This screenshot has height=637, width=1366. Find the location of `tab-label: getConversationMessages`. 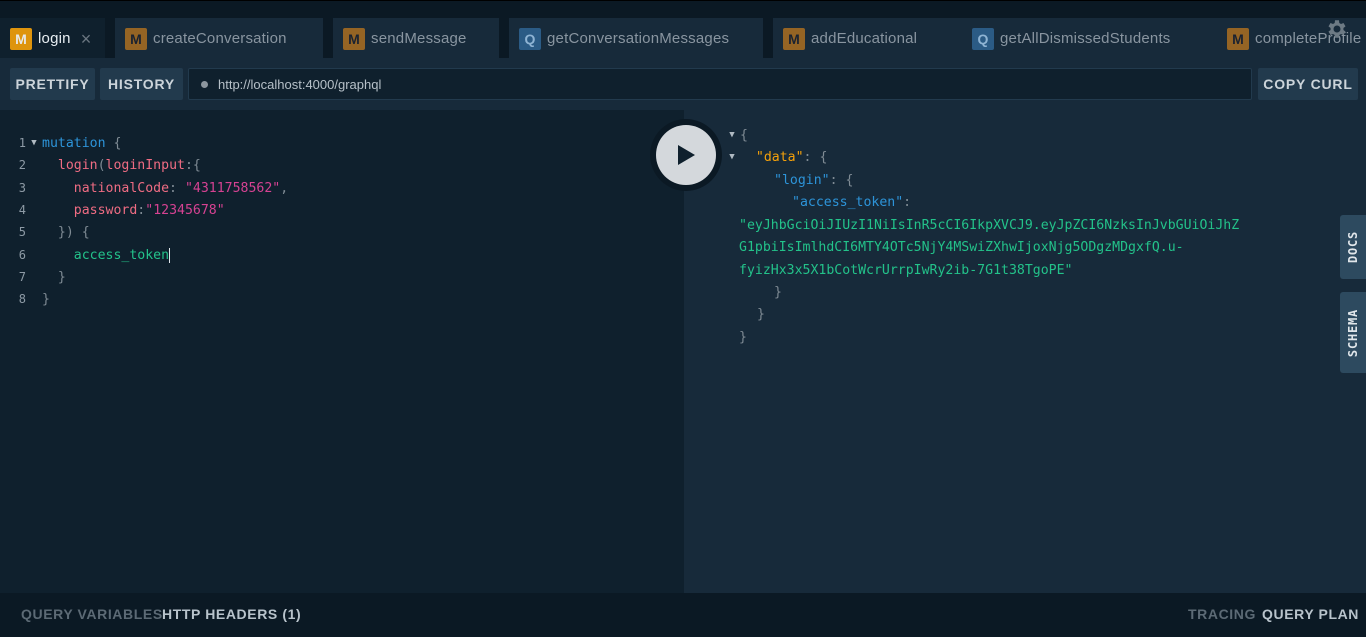

tab-label: getConversationMessages is located at coordinates (638, 38).